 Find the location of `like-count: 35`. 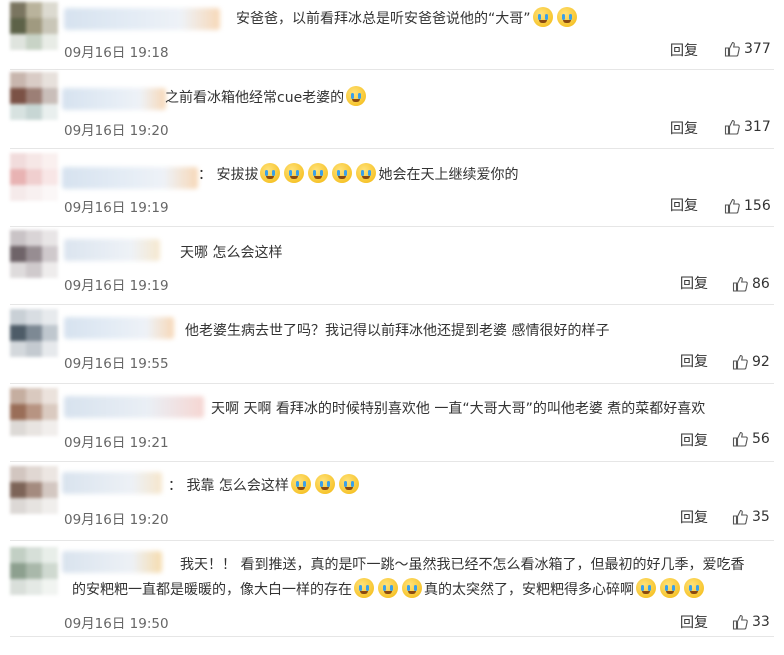

like-count: 35 is located at coordinates (761, 517).